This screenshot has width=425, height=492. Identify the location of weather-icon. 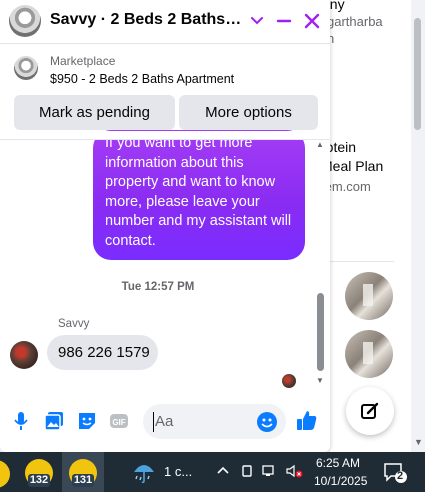
(144, 474).